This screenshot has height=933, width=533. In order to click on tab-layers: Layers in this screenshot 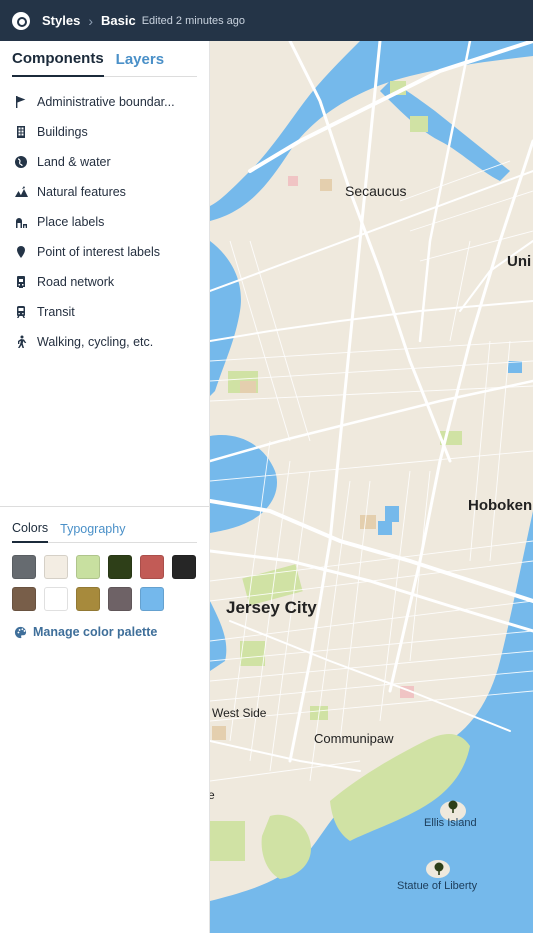, I will do `click(140, 63)`.